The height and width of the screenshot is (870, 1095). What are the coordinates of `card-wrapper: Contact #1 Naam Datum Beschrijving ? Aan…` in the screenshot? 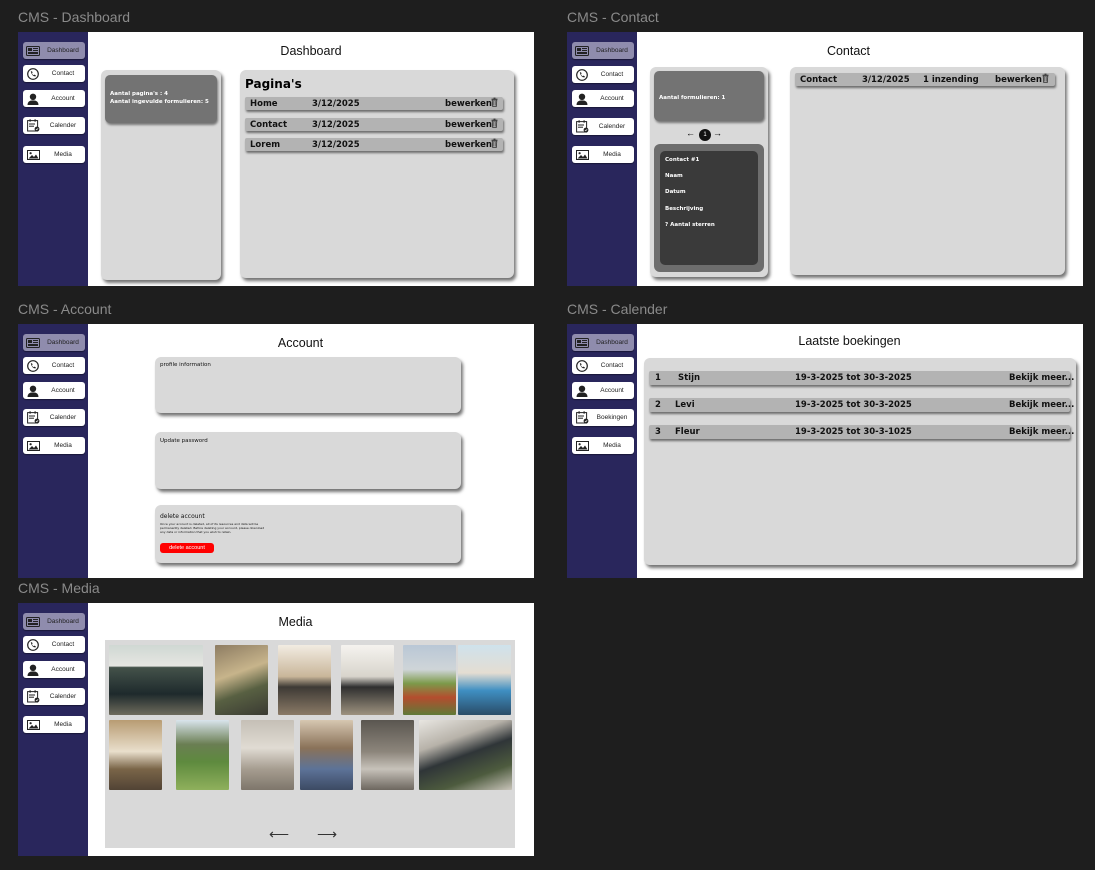 It's located at (709, 208).